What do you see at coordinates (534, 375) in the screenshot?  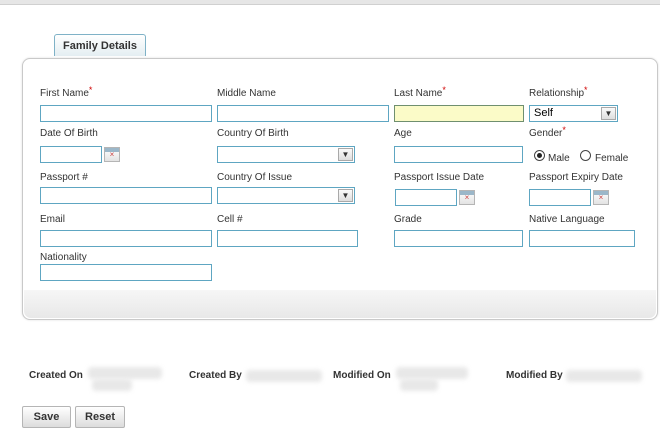 I see `modified-by-label: Modified By` at bounding box center [534, 375].